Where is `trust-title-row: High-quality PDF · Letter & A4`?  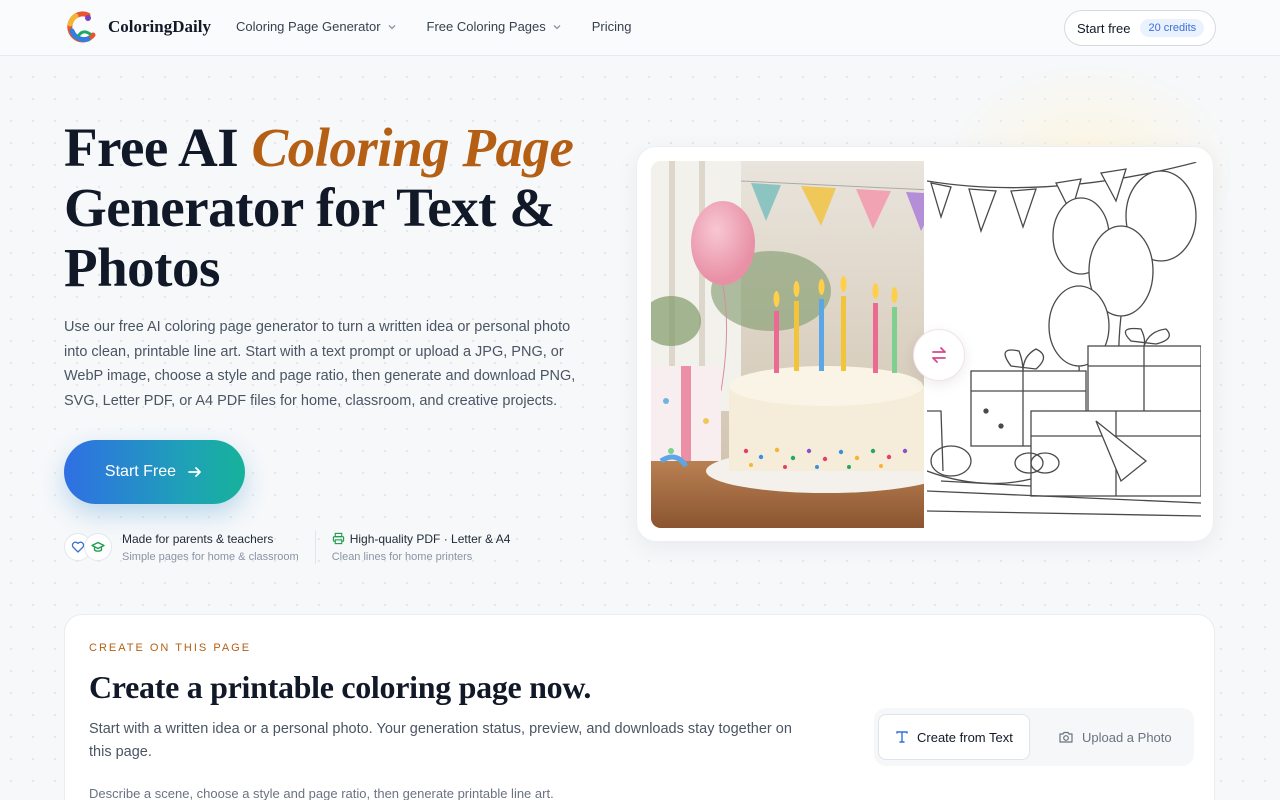 trust-title-row: High-quality PDF · Letter & A4 is located at coordinates (421, 538).